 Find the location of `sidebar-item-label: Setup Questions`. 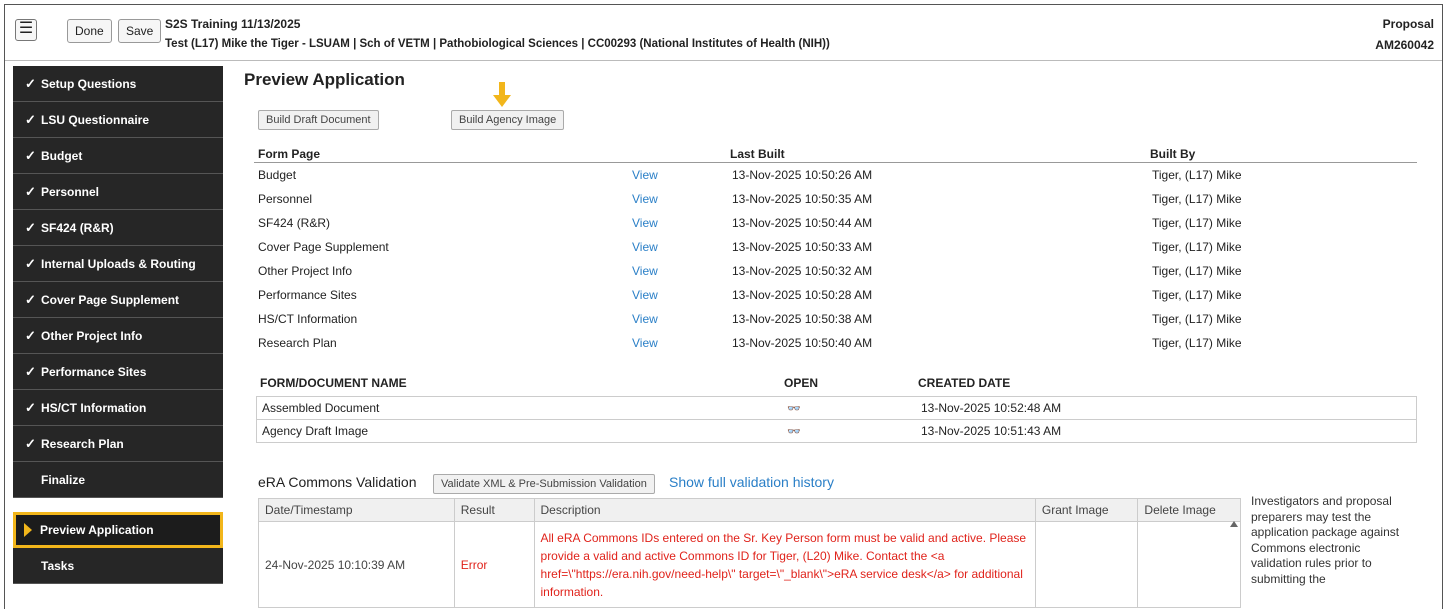

sidebar-item-label: Setup Questions is located at coordinates (89, 83).